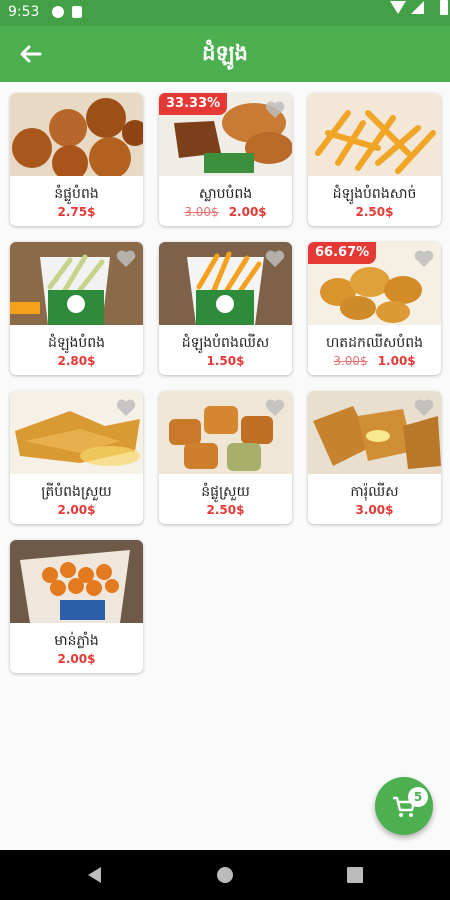 This screenshot has width=450, height=900. I want to click on status-bar: 9:53, so click(225, 13).